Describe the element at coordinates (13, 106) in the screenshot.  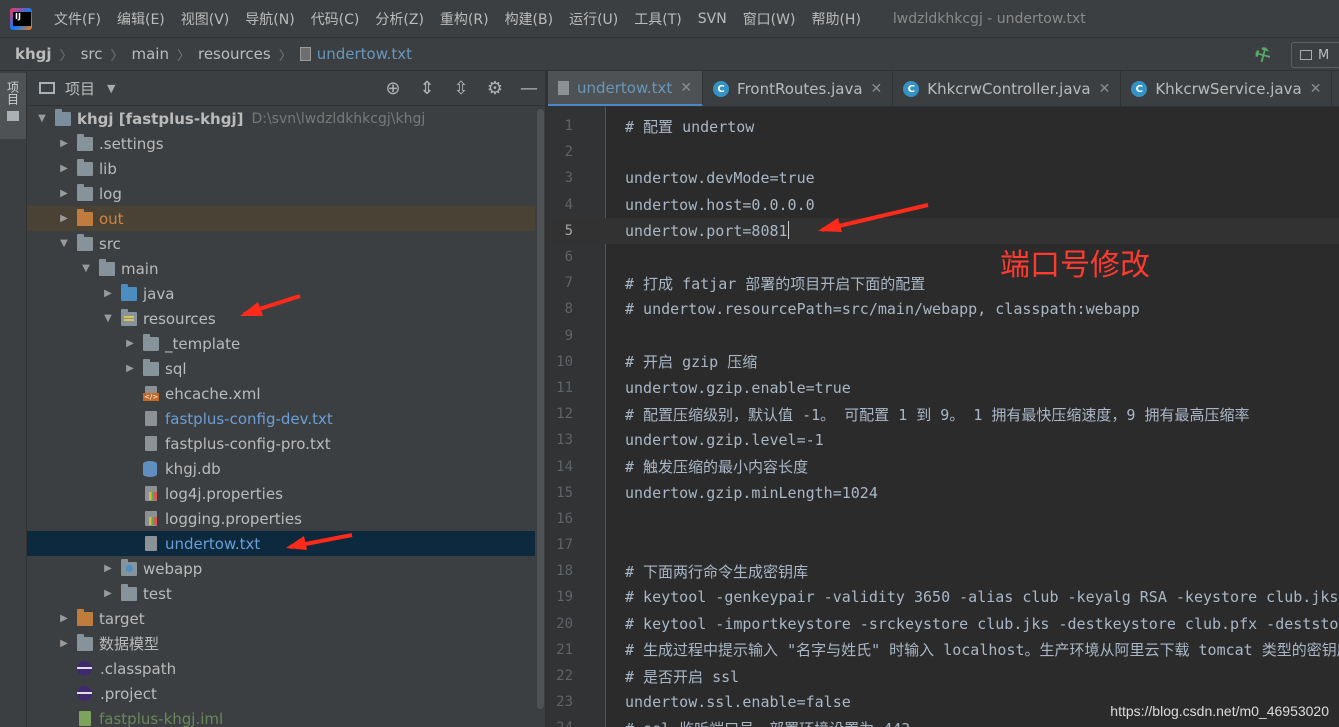
I see `project-tool-window-tab: 项目` at that location.